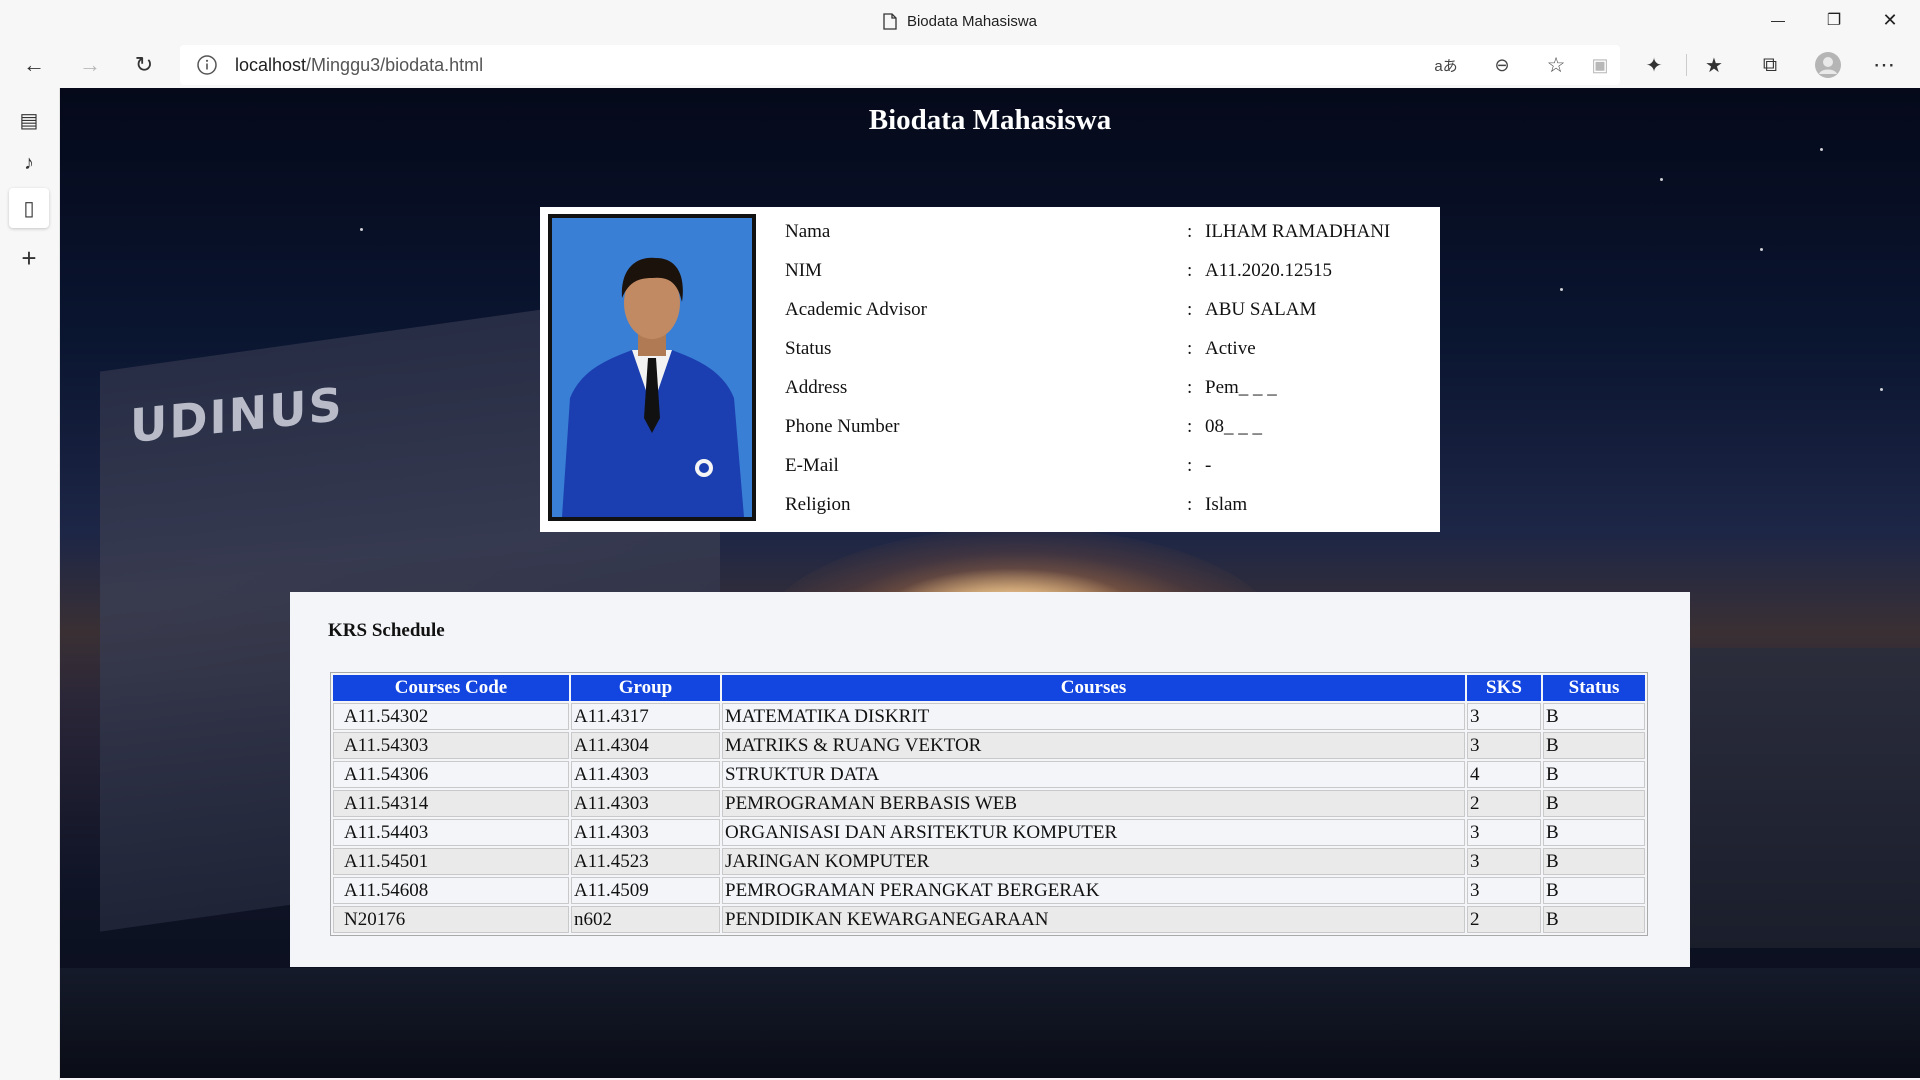 This screenshot has height=1080, width=1920. Describe the element at coordinates (1230, 348) in the screenshot. I see `bio-value: Active` at that location.